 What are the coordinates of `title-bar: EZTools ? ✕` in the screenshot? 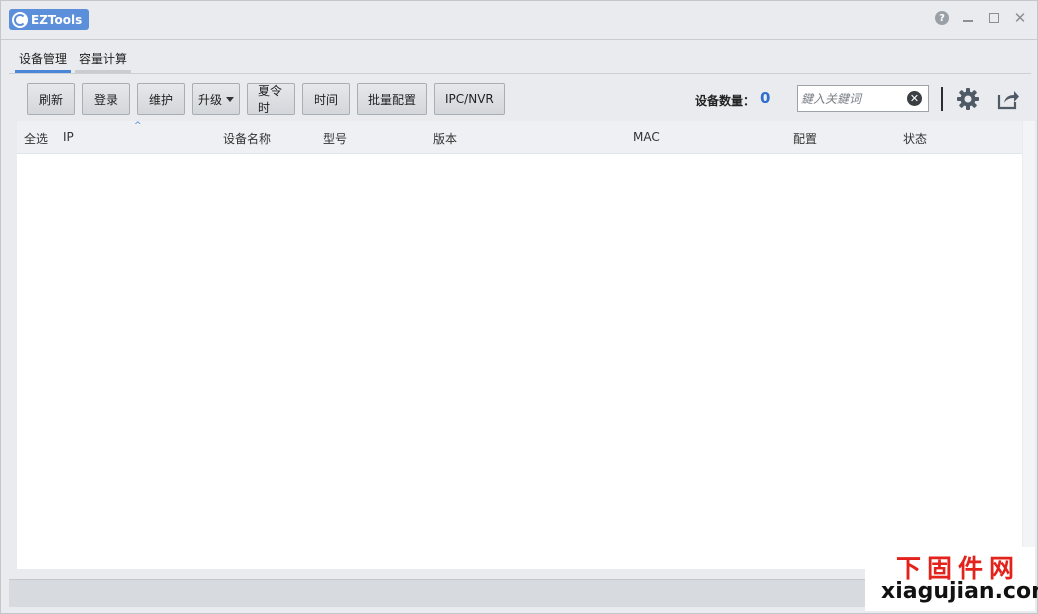 It's located at (519, 20).